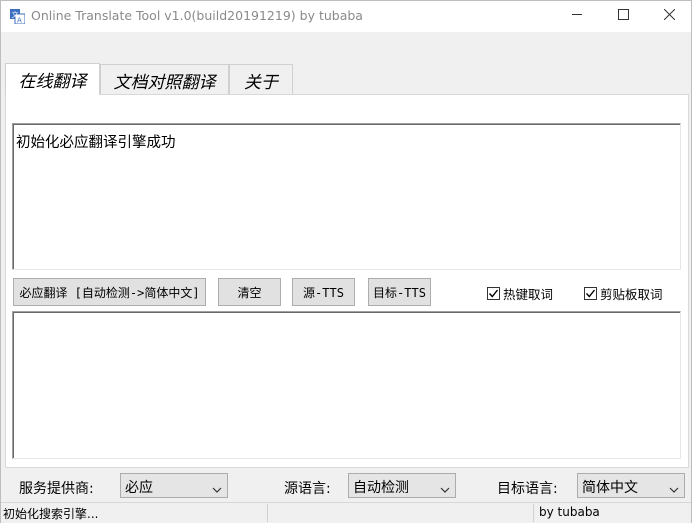  I want to click on maximize-button, so click(623, 16).